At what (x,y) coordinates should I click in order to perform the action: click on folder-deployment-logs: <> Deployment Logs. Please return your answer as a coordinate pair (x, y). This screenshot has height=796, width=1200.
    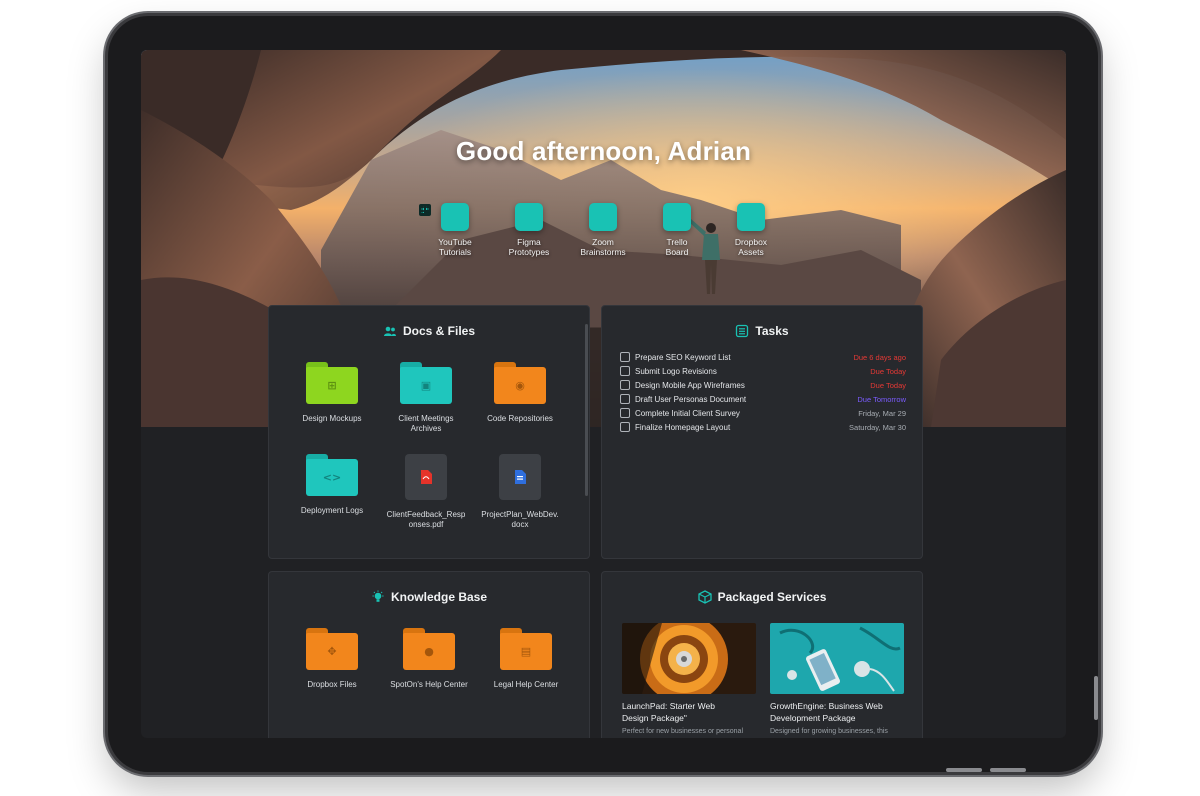
    Looking at the image, I should click on (332, 485).